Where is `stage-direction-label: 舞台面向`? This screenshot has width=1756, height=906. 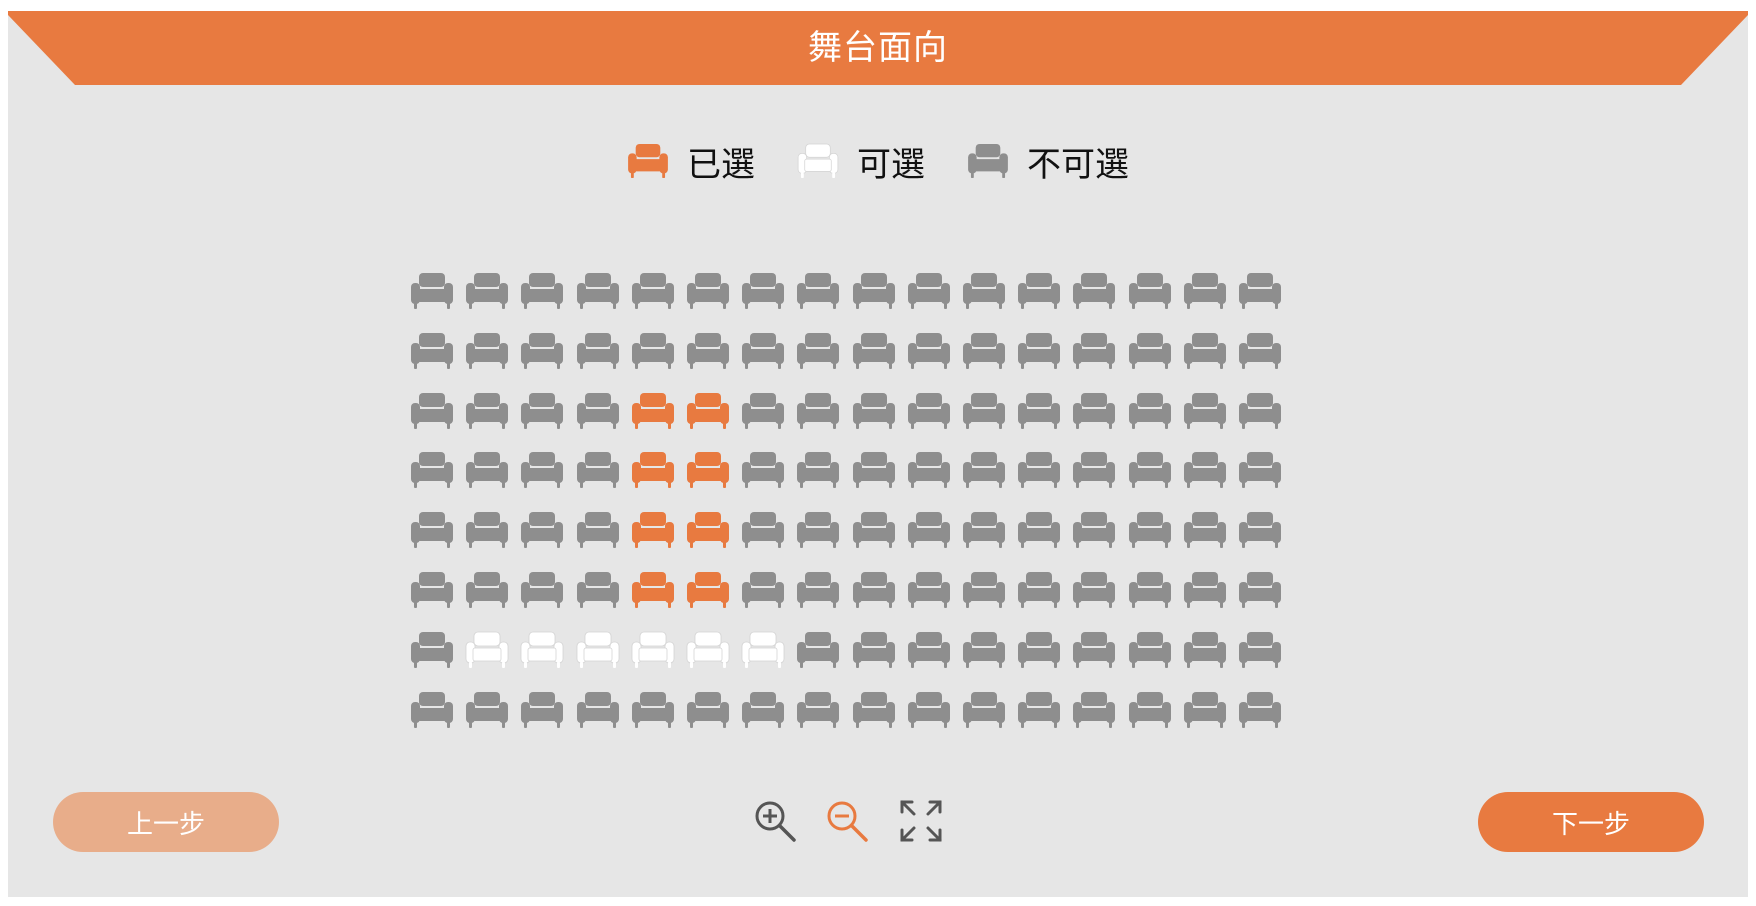 stage-direction-label: 舞台面向 is located at coordinates (878, 48).